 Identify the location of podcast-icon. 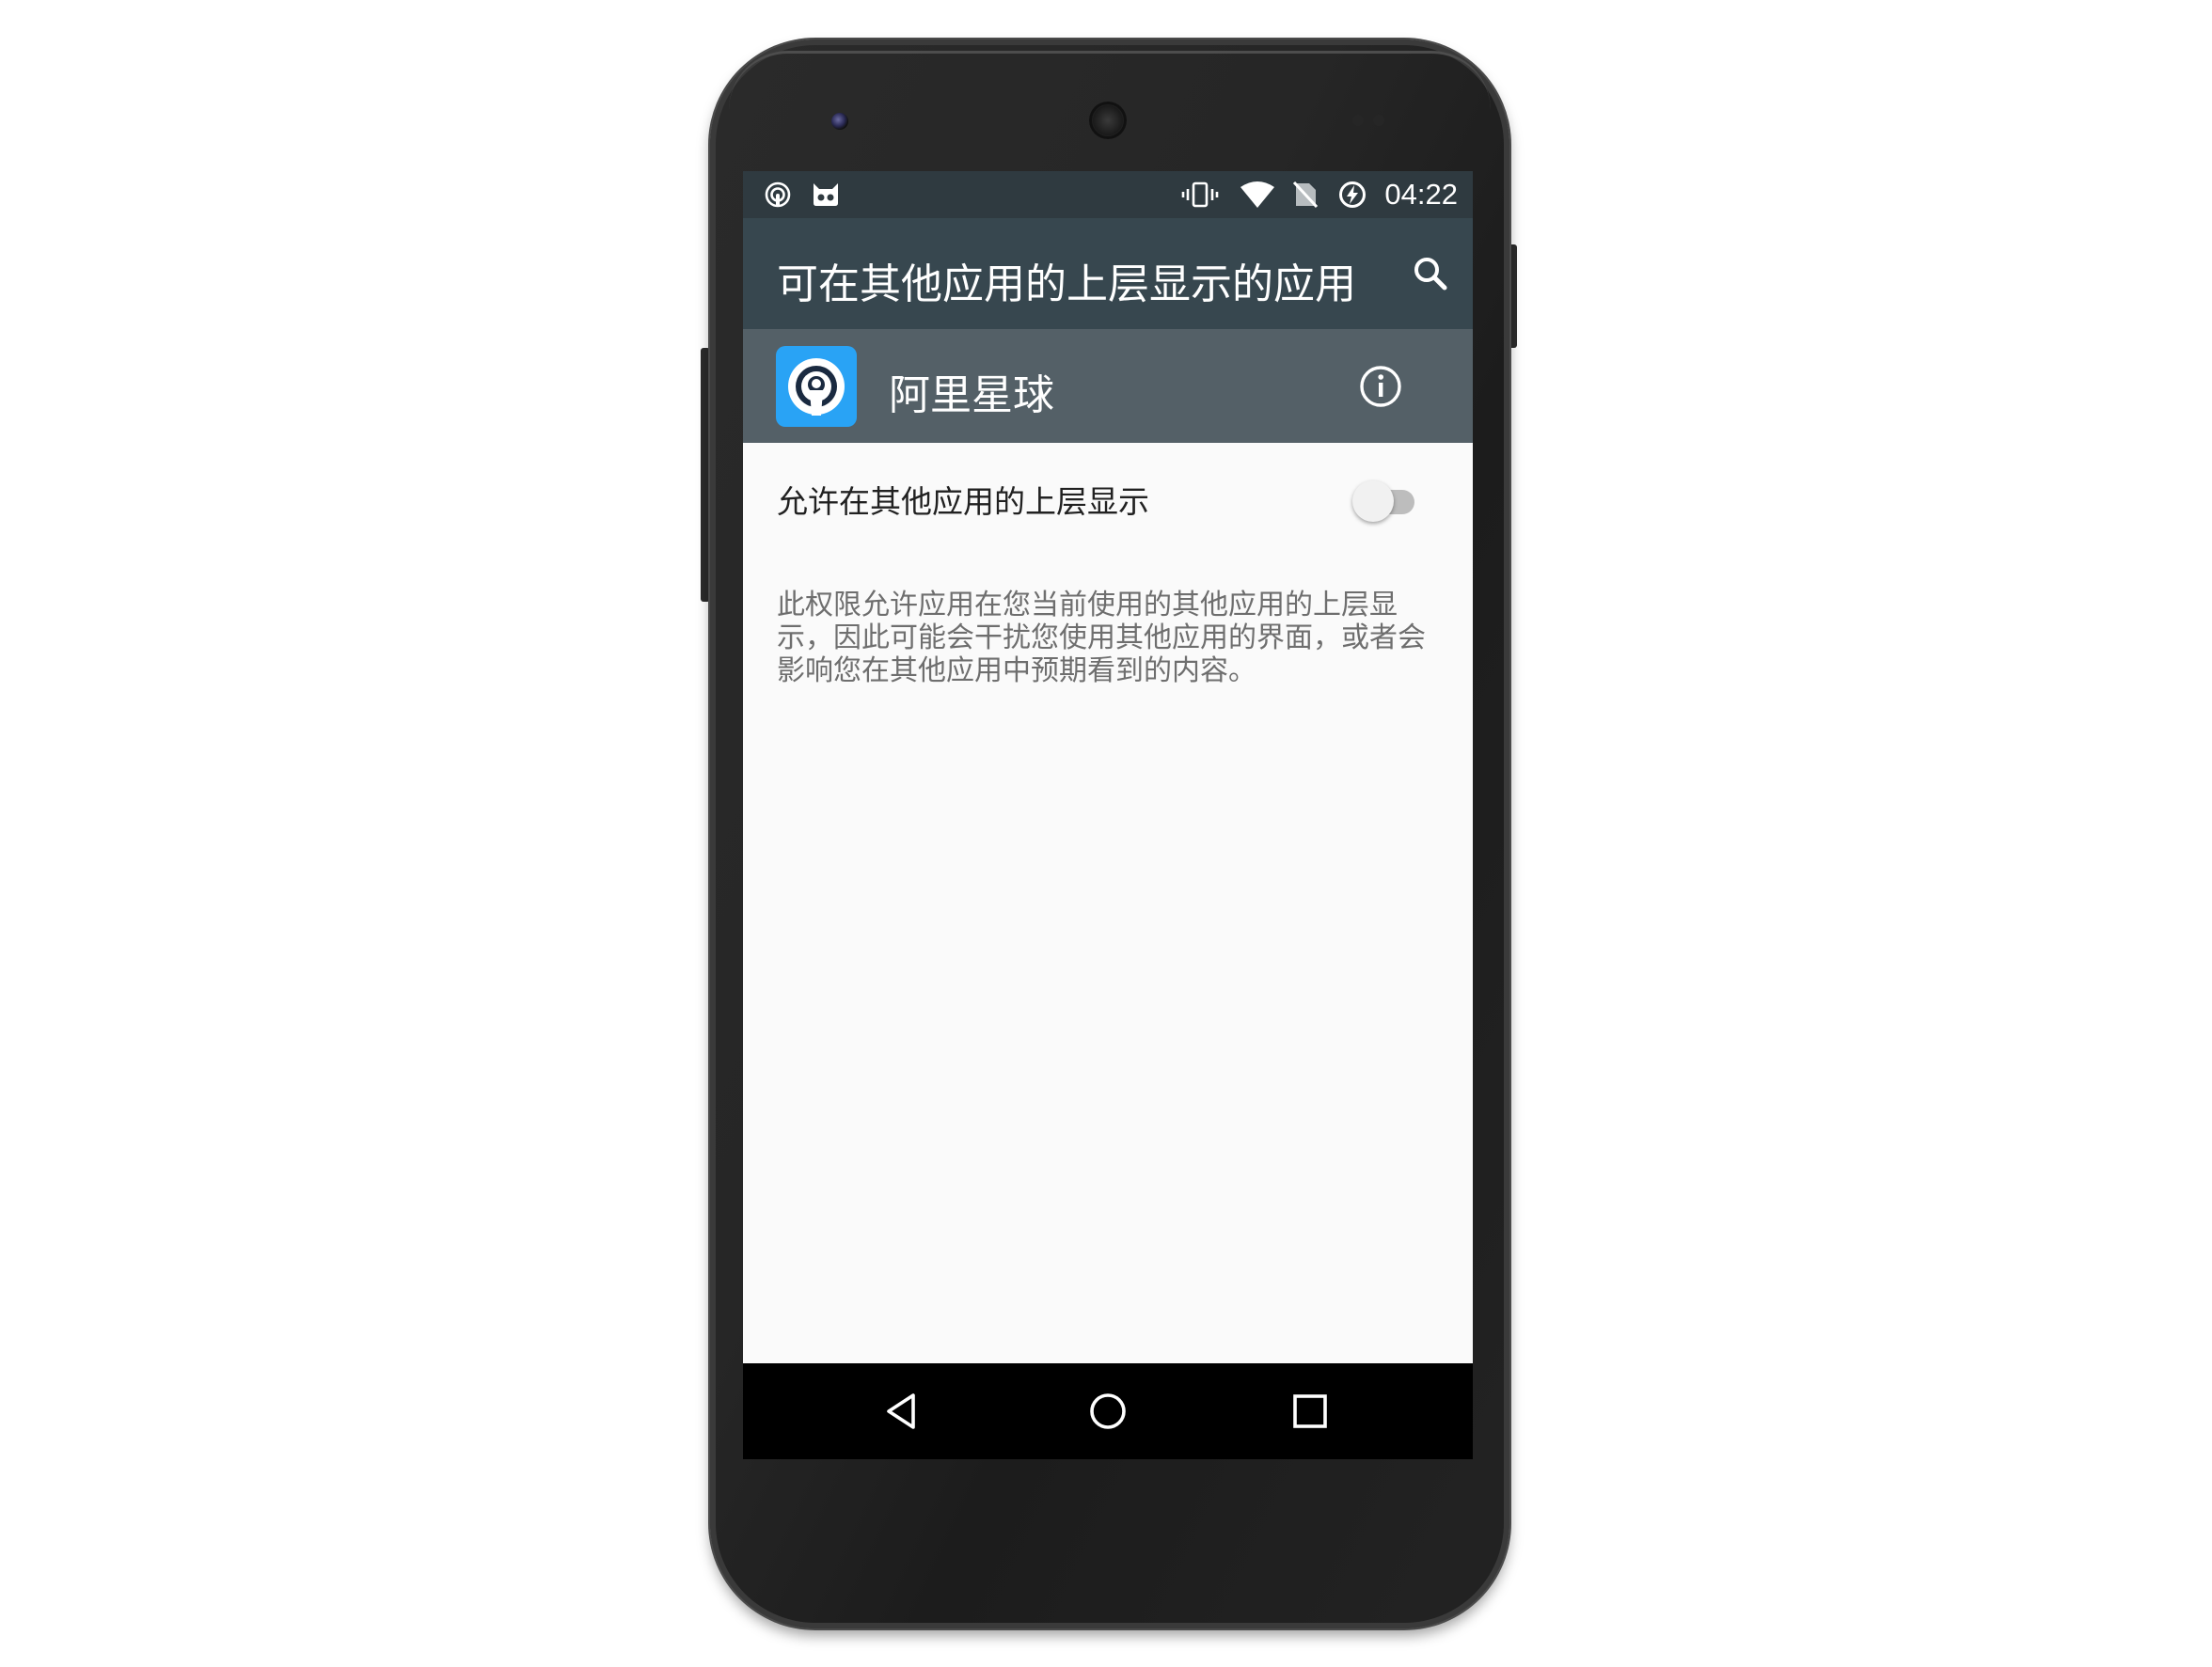
(778, 195).